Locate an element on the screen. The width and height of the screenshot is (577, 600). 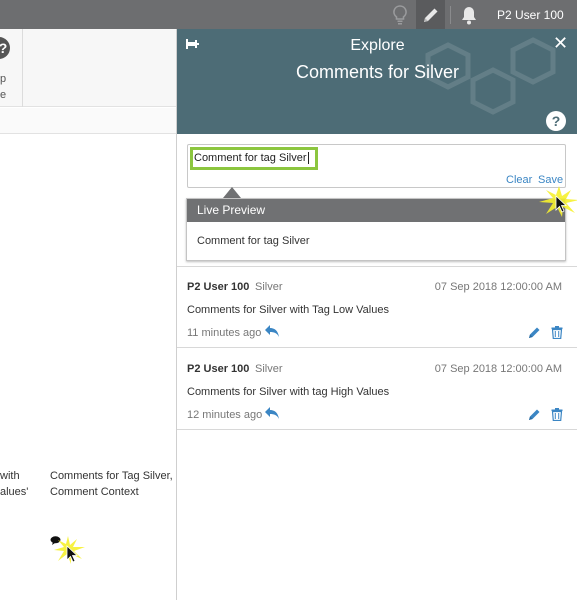
live-preview-header: Live Preview is located at coordinates (376, 210).